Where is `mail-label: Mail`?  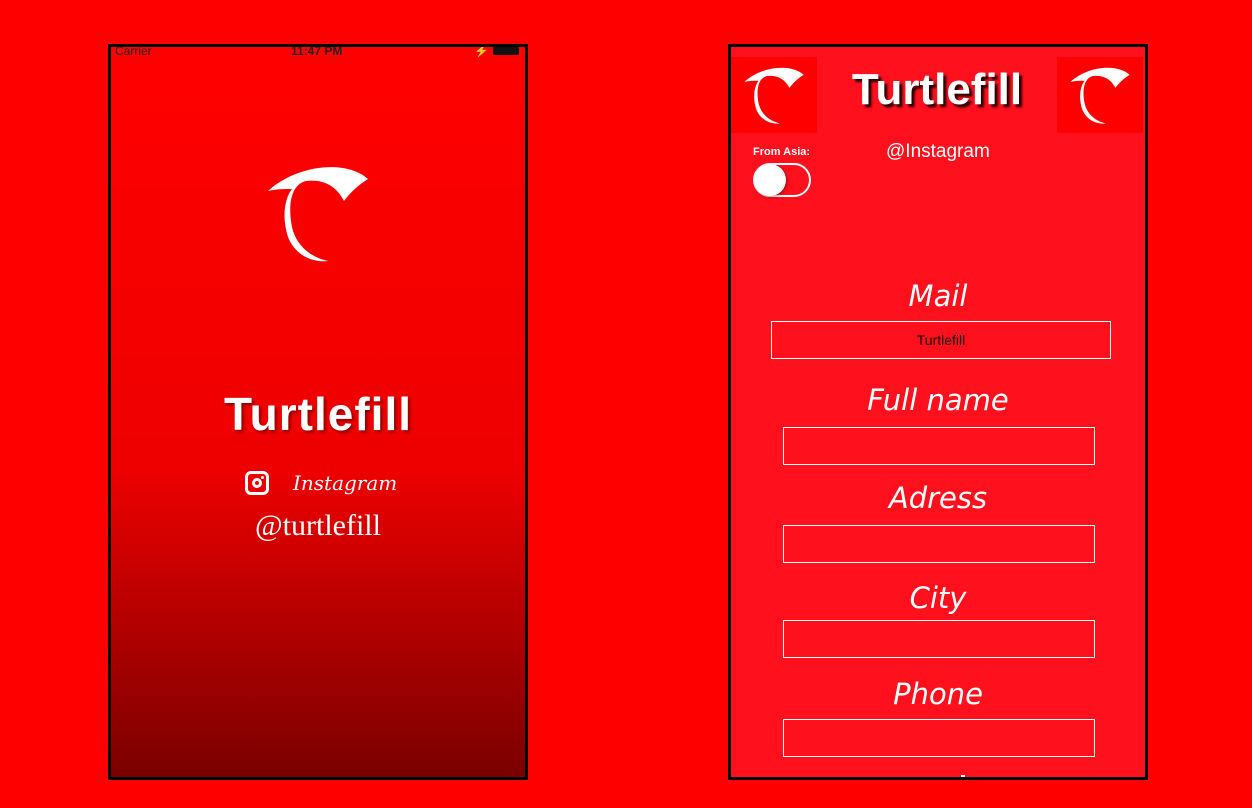
mail-label: Mail is located at coordinates (938, 296).